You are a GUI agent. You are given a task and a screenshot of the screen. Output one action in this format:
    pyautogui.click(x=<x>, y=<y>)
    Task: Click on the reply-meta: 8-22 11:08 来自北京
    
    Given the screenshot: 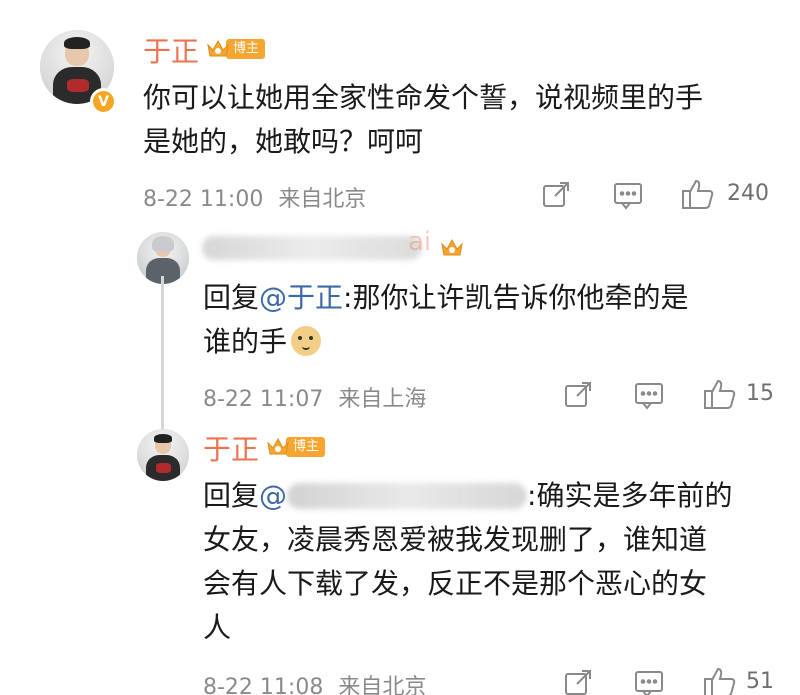 What is the action you would take?
    pyautogui.click(x=314, y=682)
    